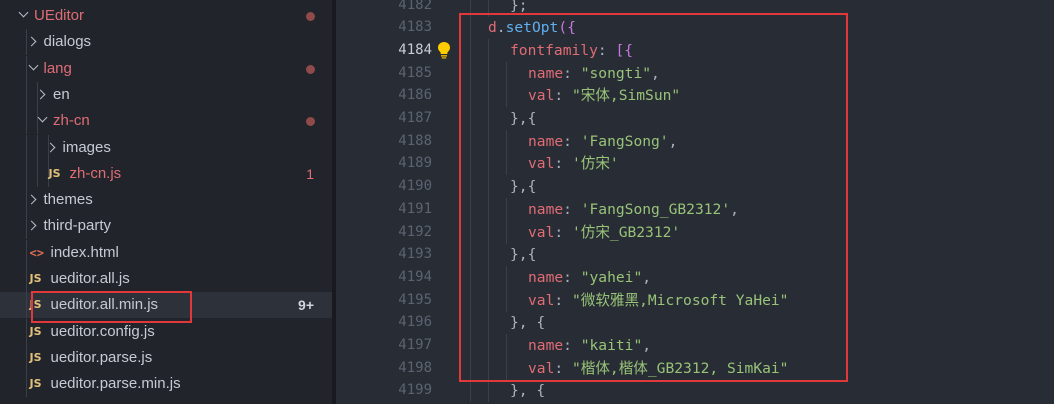  What do you see at coordinates (528, 391) in the screenshot?
I see `code-token: }, {` at bounding box center [528, 391].